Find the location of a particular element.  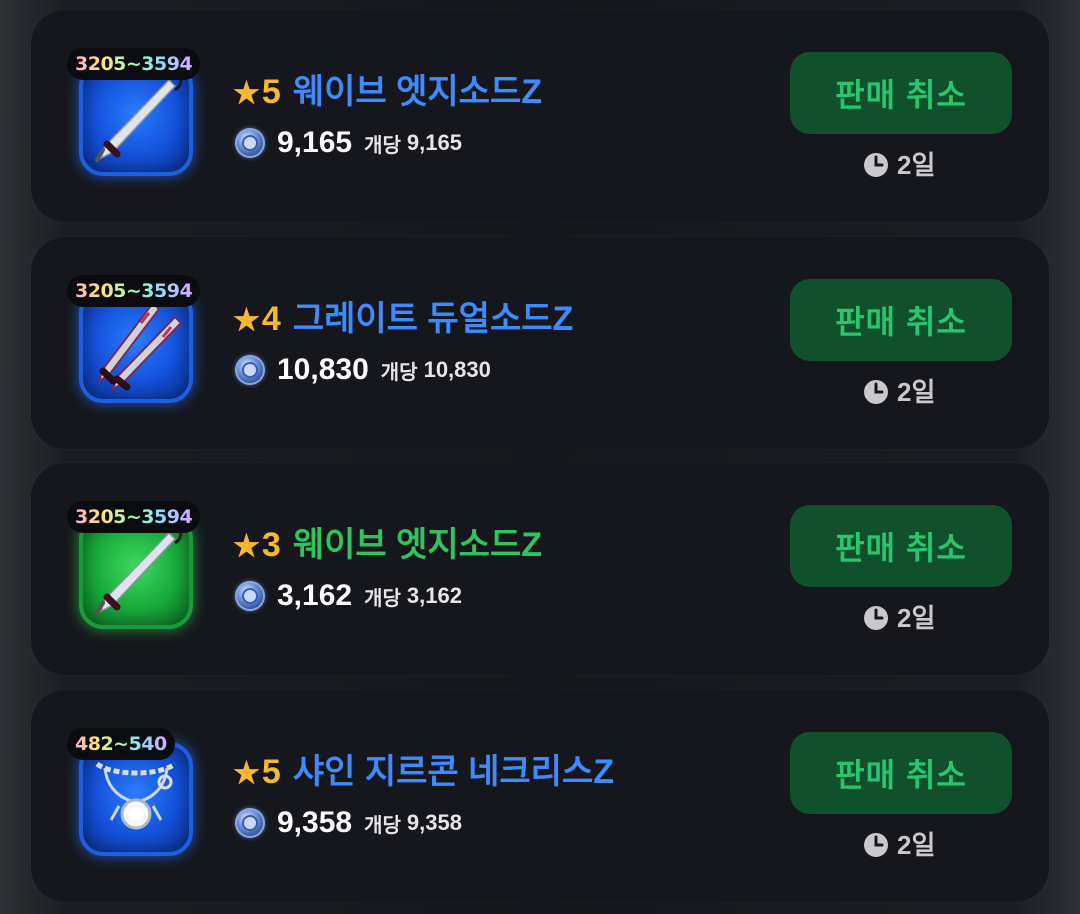

power-range-badge: 482~540 is located at coordinates (121, 744).